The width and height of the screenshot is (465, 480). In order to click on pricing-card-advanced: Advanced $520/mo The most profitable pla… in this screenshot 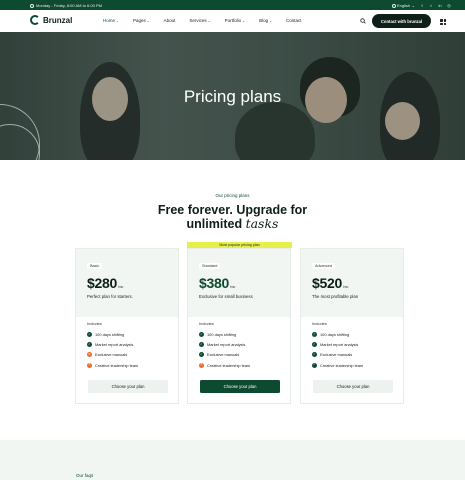, I will do `click(352, 326)`.